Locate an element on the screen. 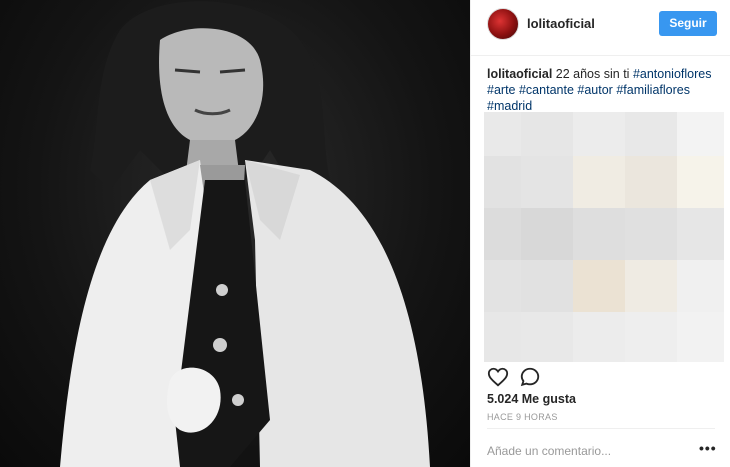 The height and width of the screenshot is (467, 730). hashtag-link: #cantante is located at coordinates (546, 90).